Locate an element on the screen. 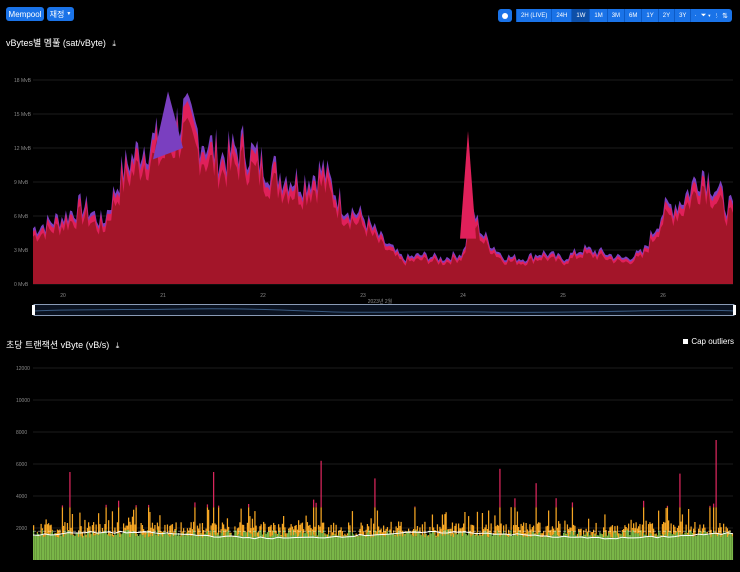 This screenshot has height=572, width=740. info-button is located at coordinates (505, 15).